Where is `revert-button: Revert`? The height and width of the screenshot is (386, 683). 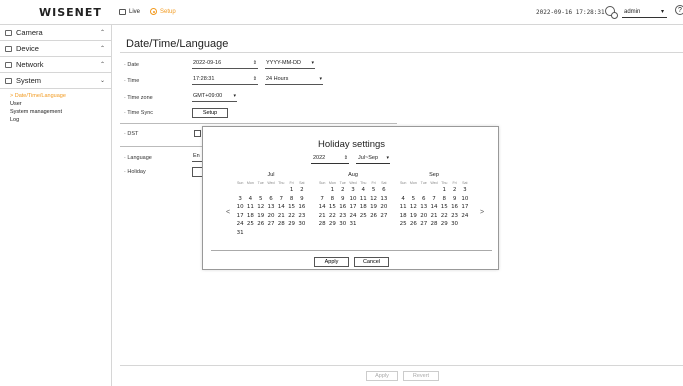
revert-button: Revert is located at coordinates (421, 376).